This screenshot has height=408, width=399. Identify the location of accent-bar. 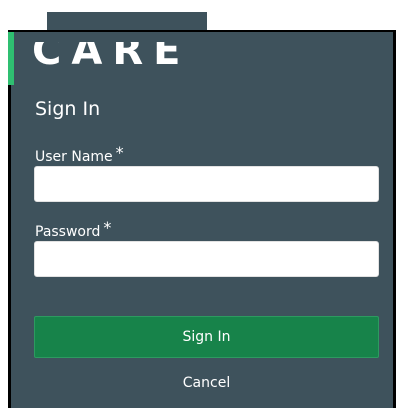
(11, 58).